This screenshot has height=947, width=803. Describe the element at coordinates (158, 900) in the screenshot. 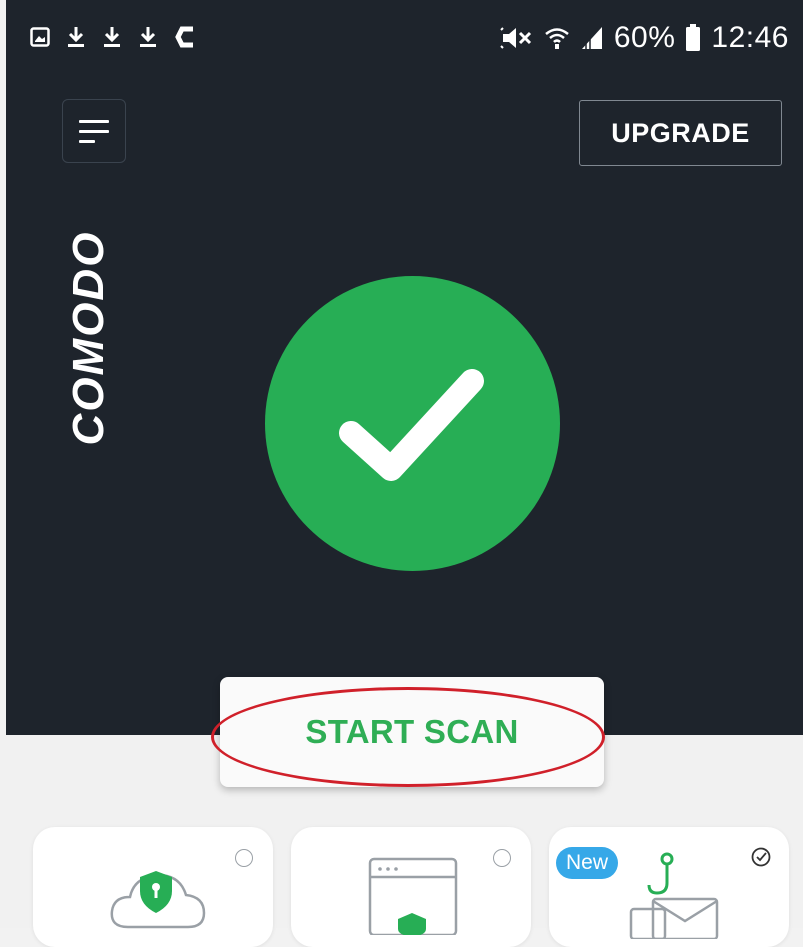

I see `cloud-shield-icon` at that location.